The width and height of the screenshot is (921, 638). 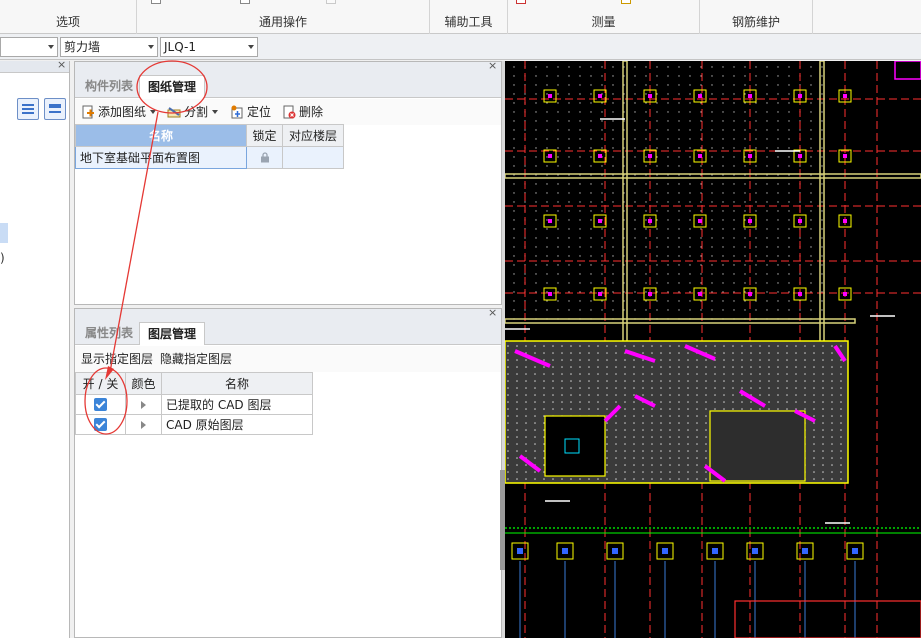 What do you see at coordinates (250, 112) in the screenshot?
I see `locate-button: 定位` at bounding box center [250, 112].